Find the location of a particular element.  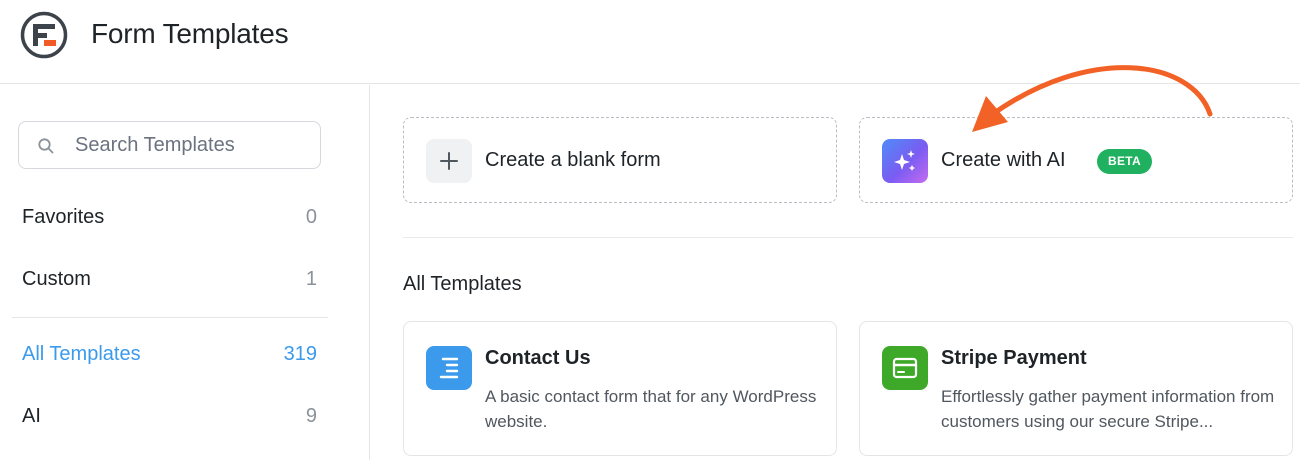

content-divider is located at coordinates (848, 237).